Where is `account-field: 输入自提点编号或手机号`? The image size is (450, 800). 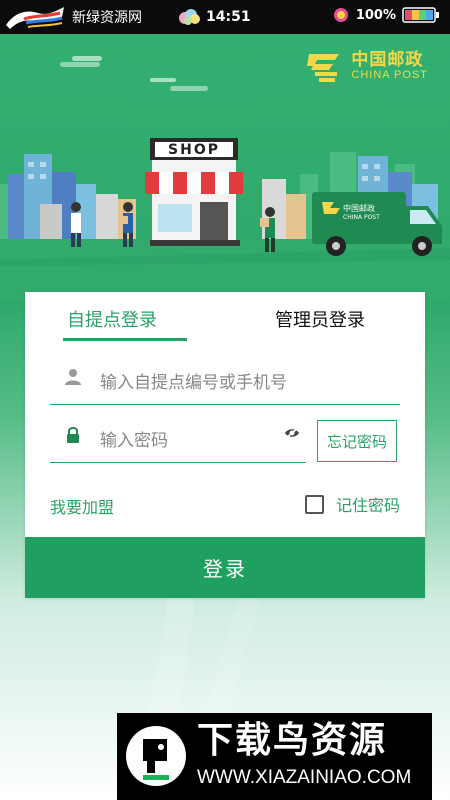
account-field: 输入自提点编号或手机号 is located at coordinates (225, 379).